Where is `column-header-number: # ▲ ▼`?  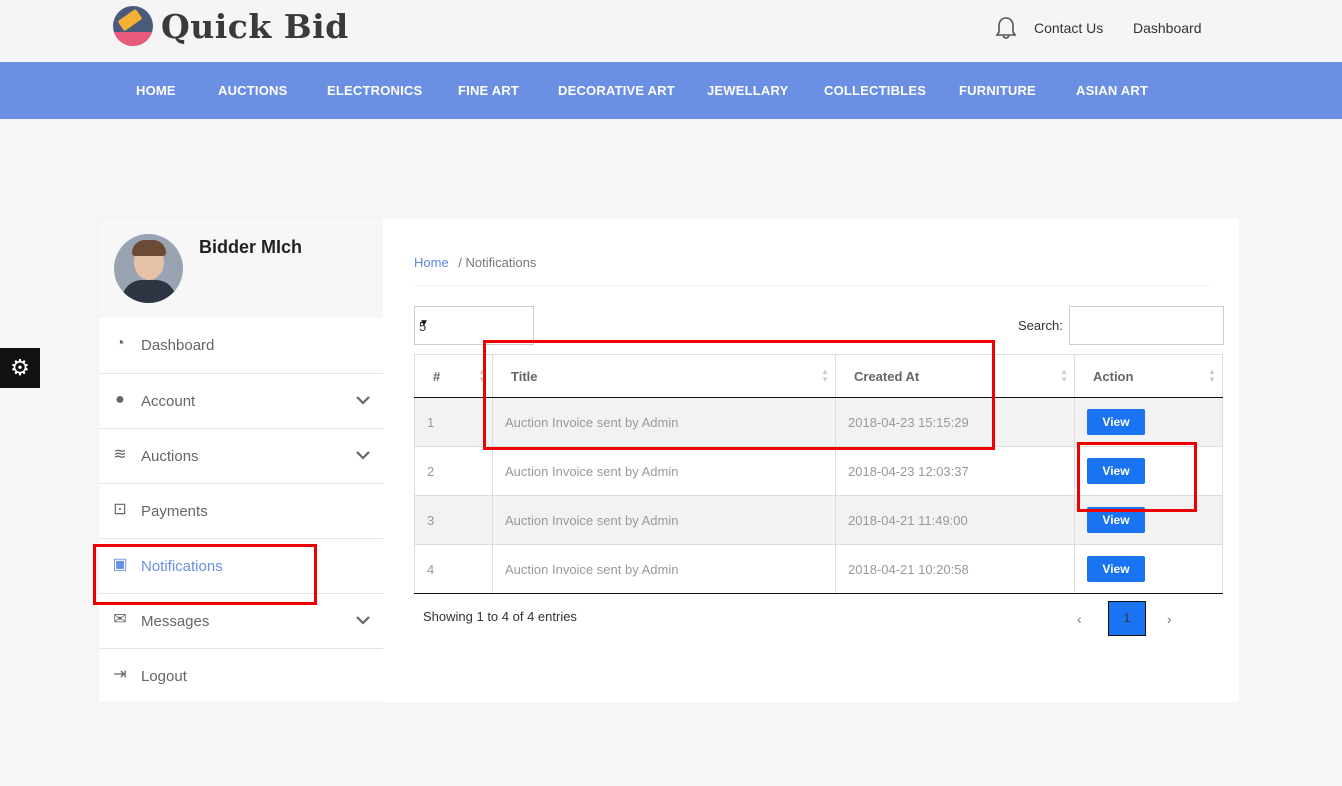
column-header-number: # ▲ ▼ is located at coordinates (453, 376).